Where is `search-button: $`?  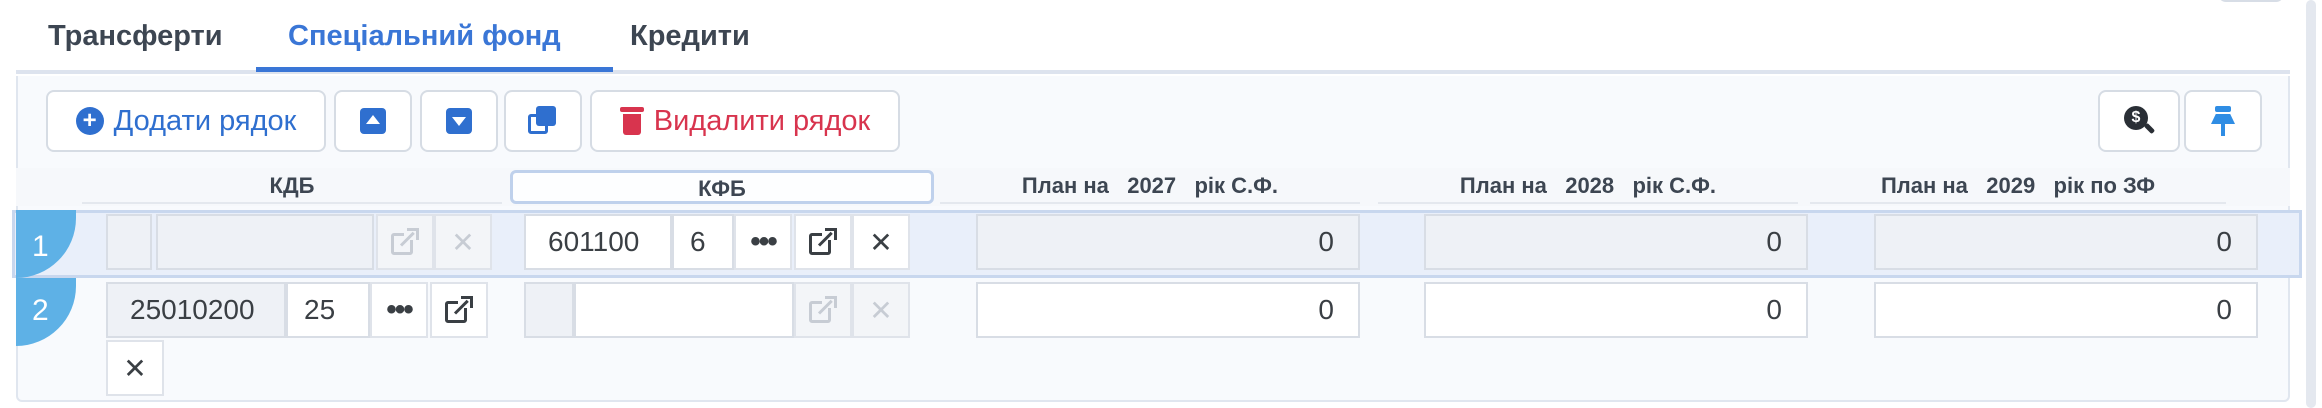
search-button: $ is located at coordinates (2139, 121).